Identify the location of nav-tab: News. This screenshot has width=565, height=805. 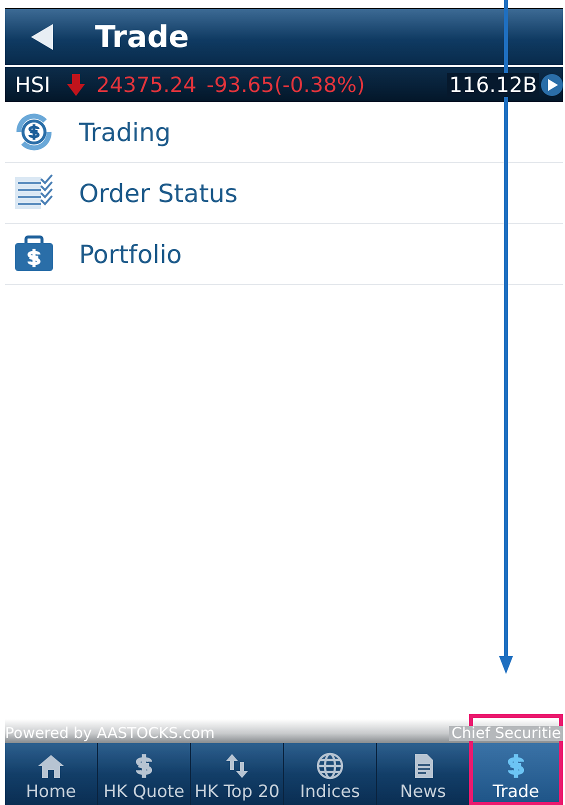
(423, 774).